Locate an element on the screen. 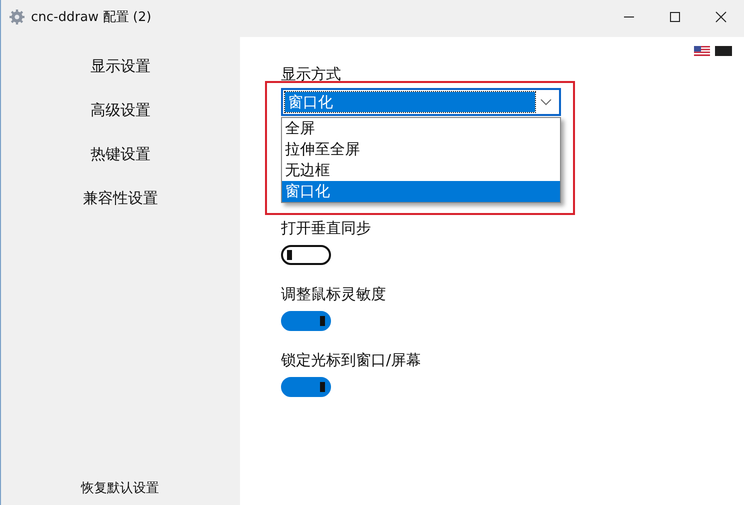  close-icon is located at coordinates (721, 16).